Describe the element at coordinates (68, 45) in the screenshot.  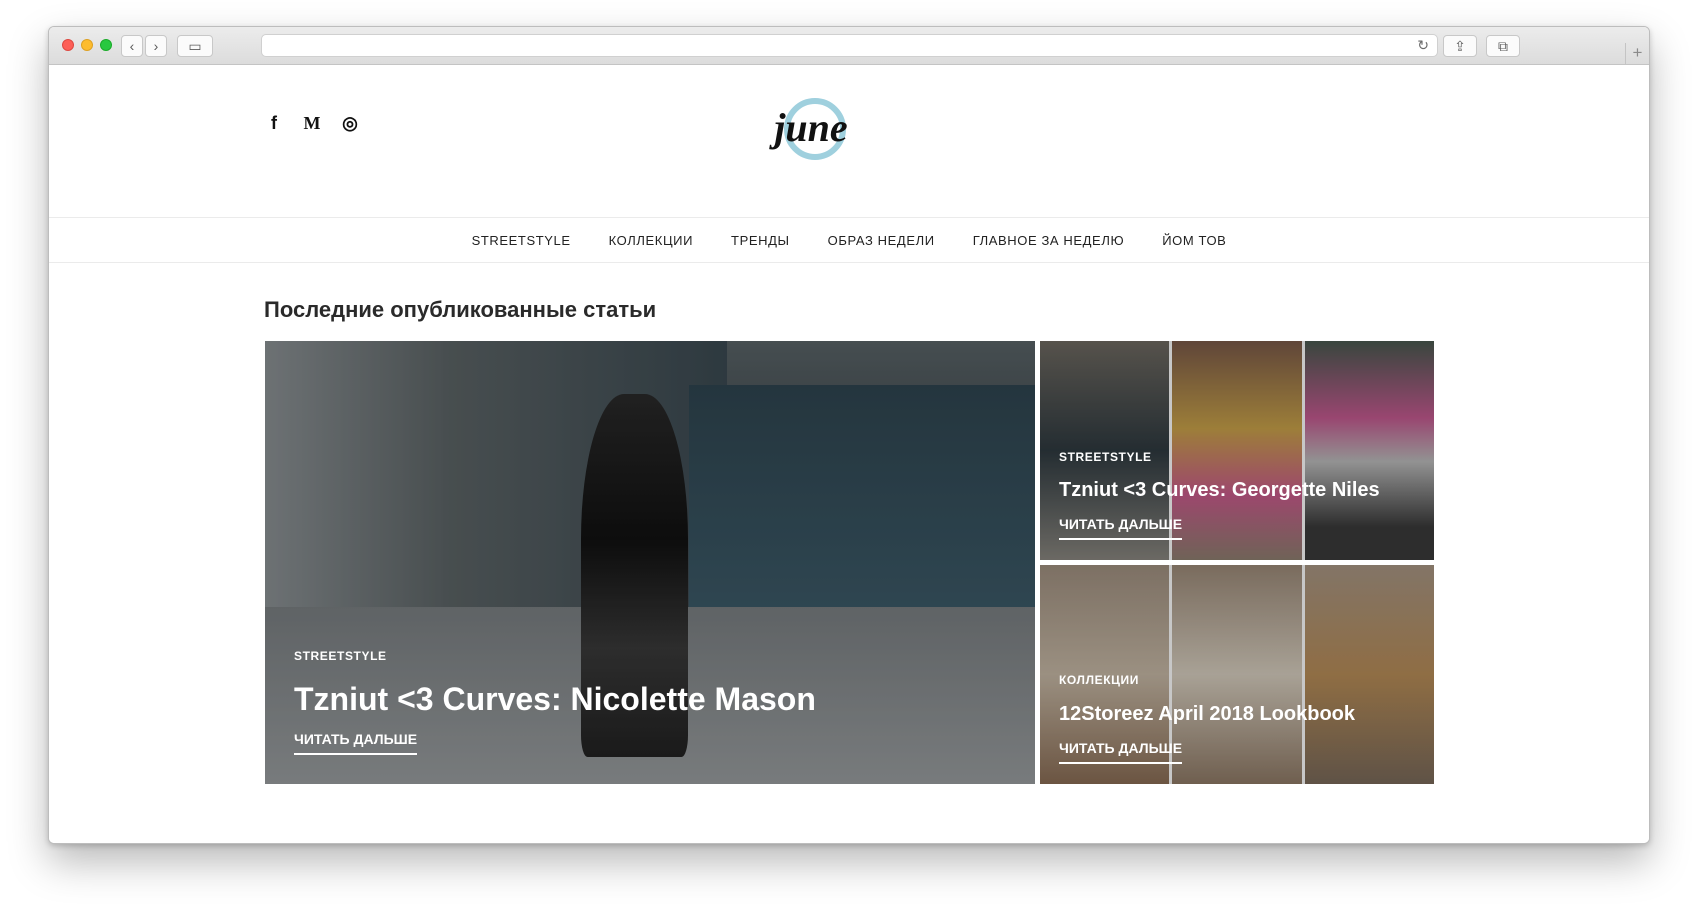
I see `close-window-button` at that location.